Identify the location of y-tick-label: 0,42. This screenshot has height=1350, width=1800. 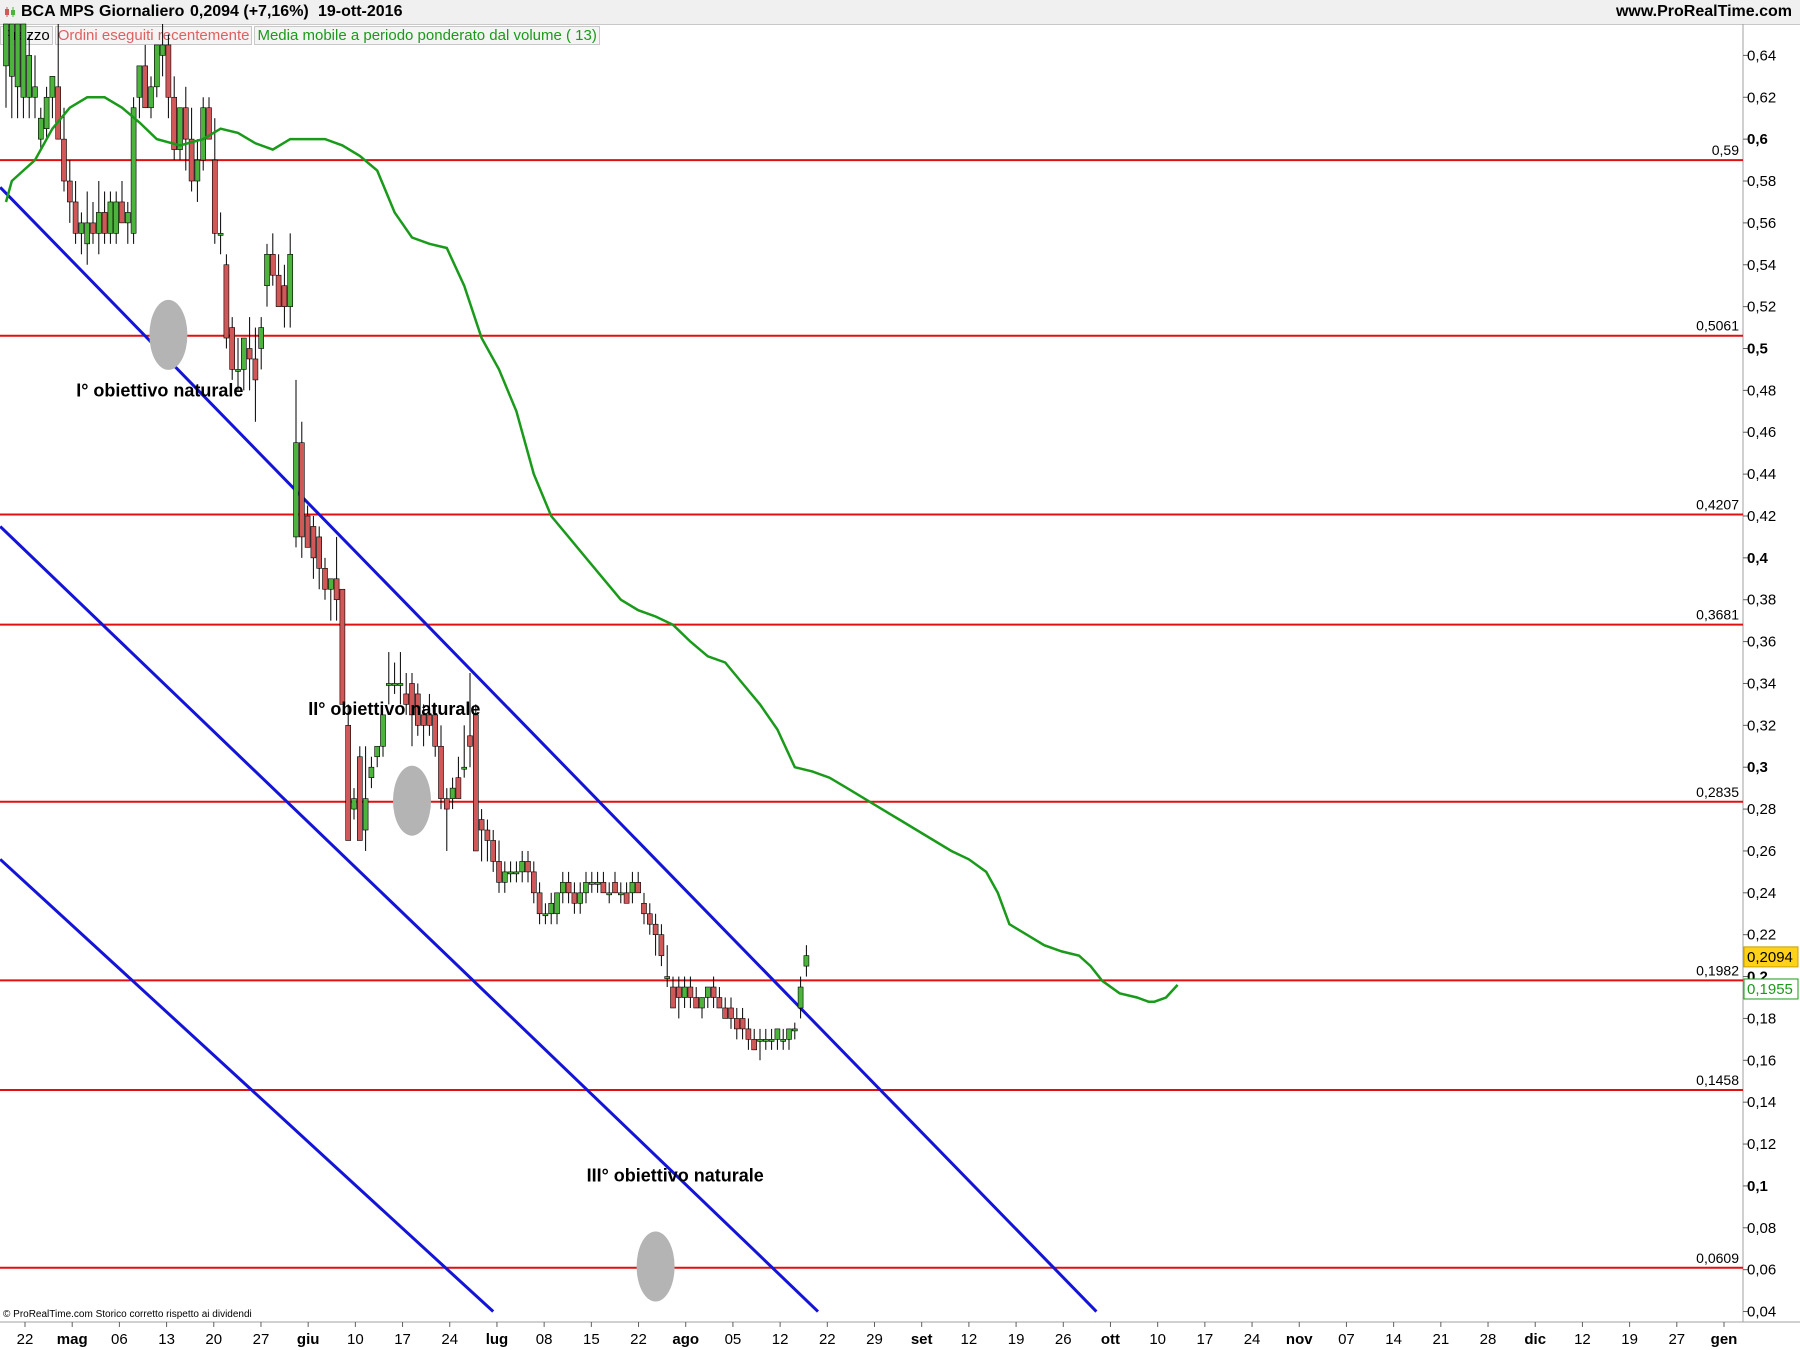
(1761, 516).